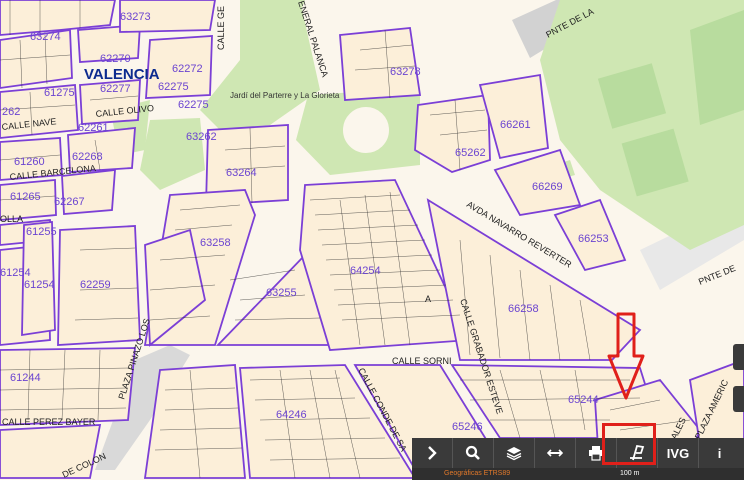 Image resolution: width=744 pixels, height=480 pixels. What do you see at coordinates (93, 128) in the screenshot?
I see `parcel-label: 62261` at bounding box center [93, 128].